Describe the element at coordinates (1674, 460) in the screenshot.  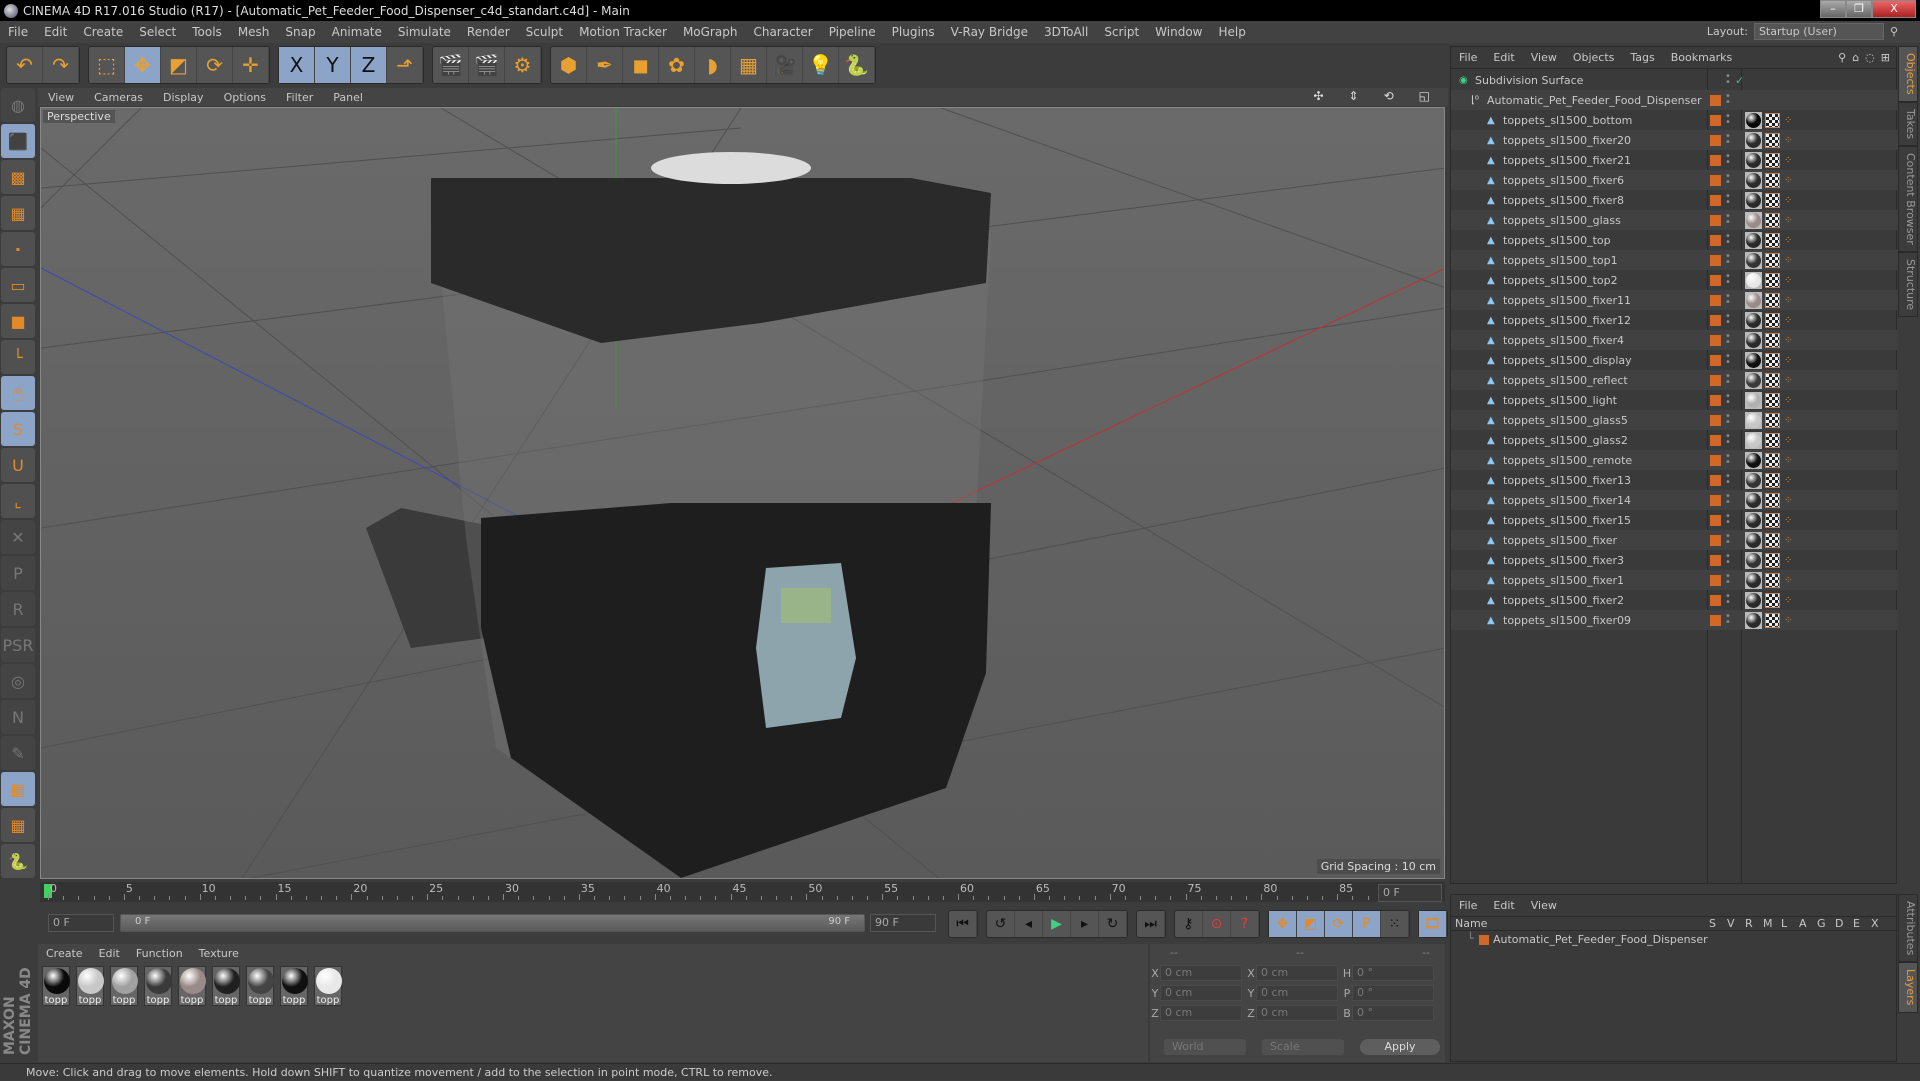
I see `object-row: ▲ toppets_sl1500_remote • • ⁘` at that location.